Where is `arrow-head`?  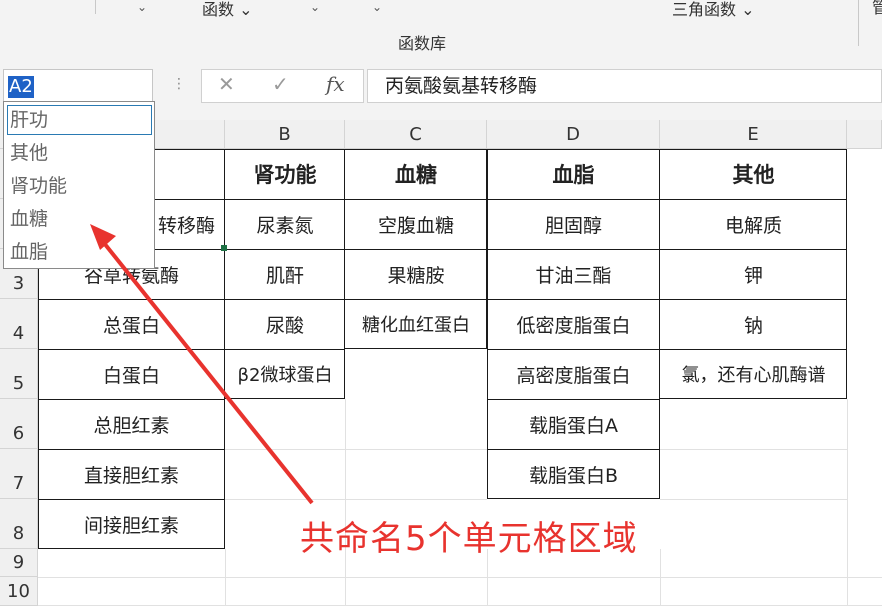 arrow-head is located at coordinates (103, 237).